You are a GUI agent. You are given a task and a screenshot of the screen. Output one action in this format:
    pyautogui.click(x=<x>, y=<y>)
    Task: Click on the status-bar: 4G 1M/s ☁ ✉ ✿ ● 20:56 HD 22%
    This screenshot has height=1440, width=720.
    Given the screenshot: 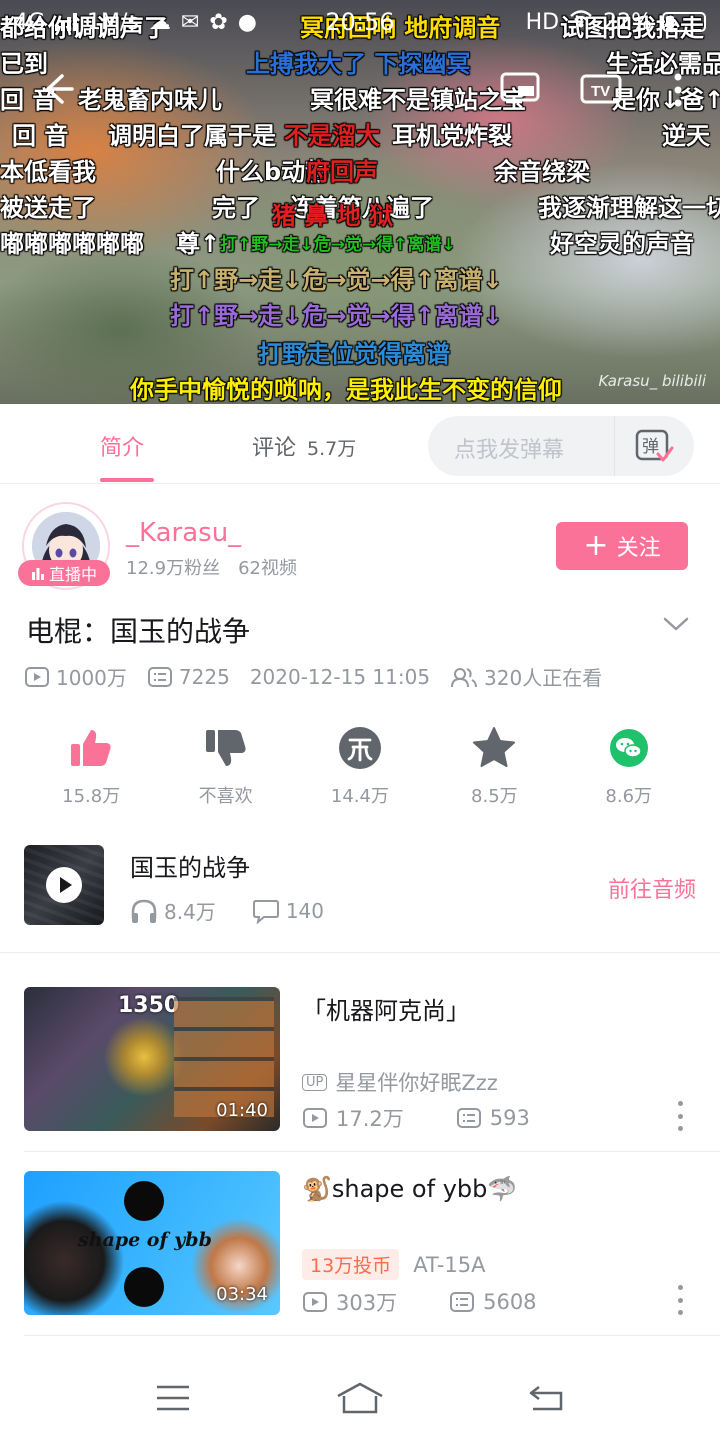 What is the action you would take?
    pyautogui.click(x=360, y=22)
    